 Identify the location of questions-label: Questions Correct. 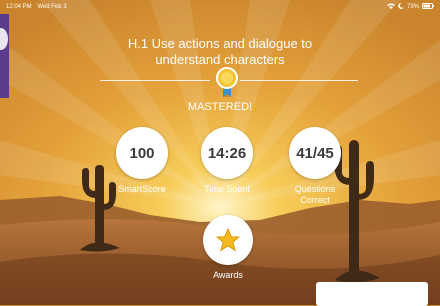
(315, 195).